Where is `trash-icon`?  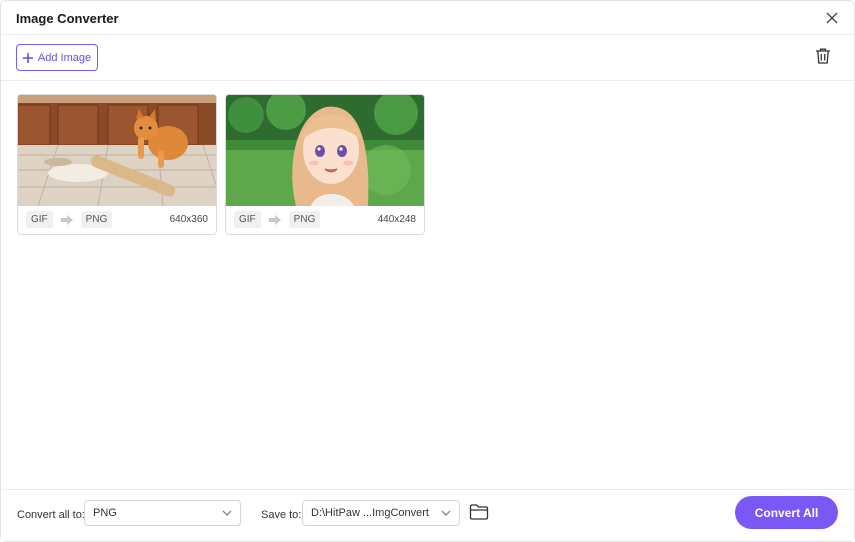
trash-icon is located at coordinates (823, 56).